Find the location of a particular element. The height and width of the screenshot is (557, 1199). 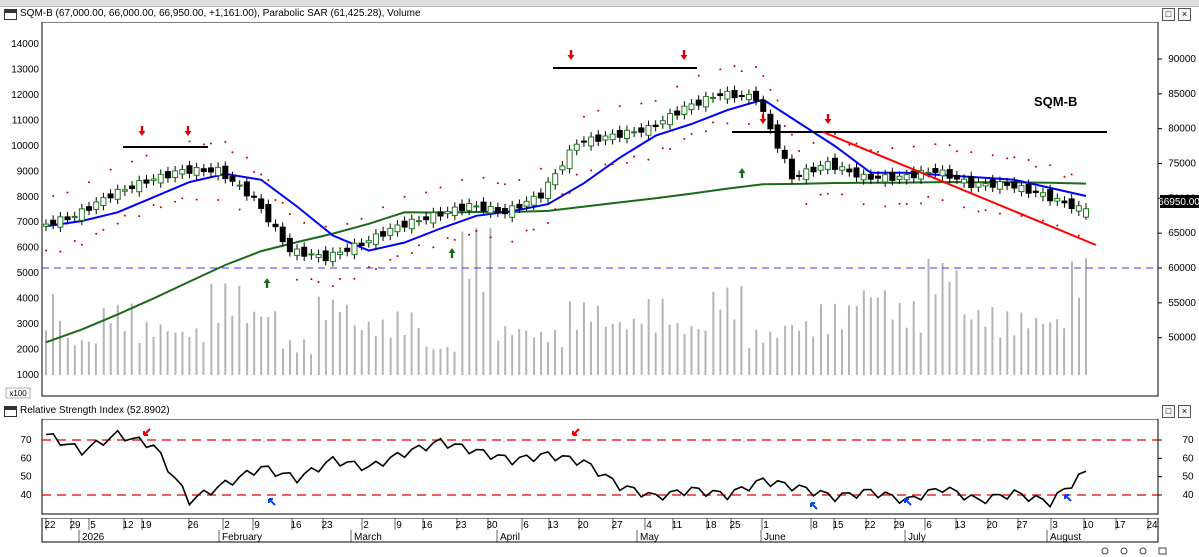

day-label: 2 is located at coordinates (227, 525).